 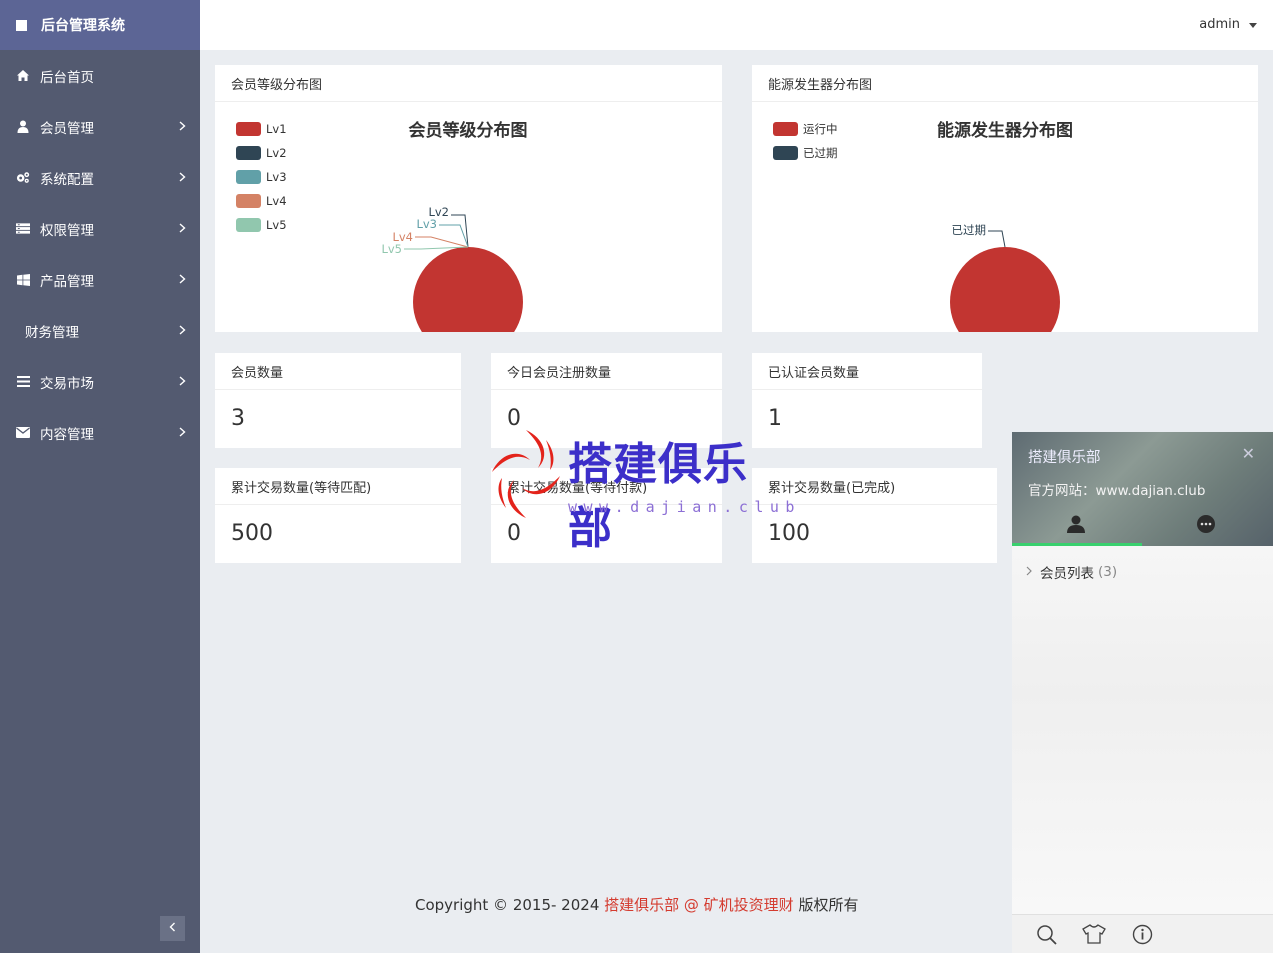 What do you see at coordinates (21, 25) in the screenshot?
I see `logo-icon` at bounding box center [21, 25].